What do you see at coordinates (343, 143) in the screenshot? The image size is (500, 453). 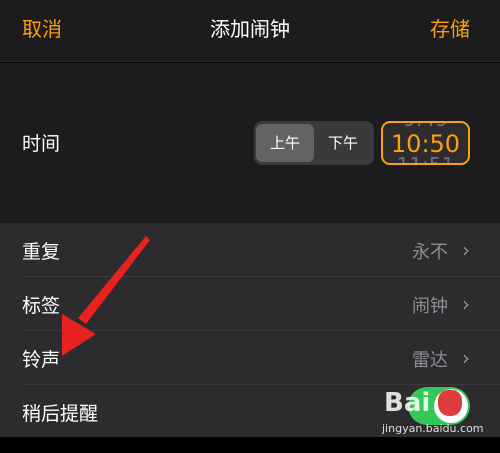 I see `pm-segment: 下午` at bounding box center [343, 143].